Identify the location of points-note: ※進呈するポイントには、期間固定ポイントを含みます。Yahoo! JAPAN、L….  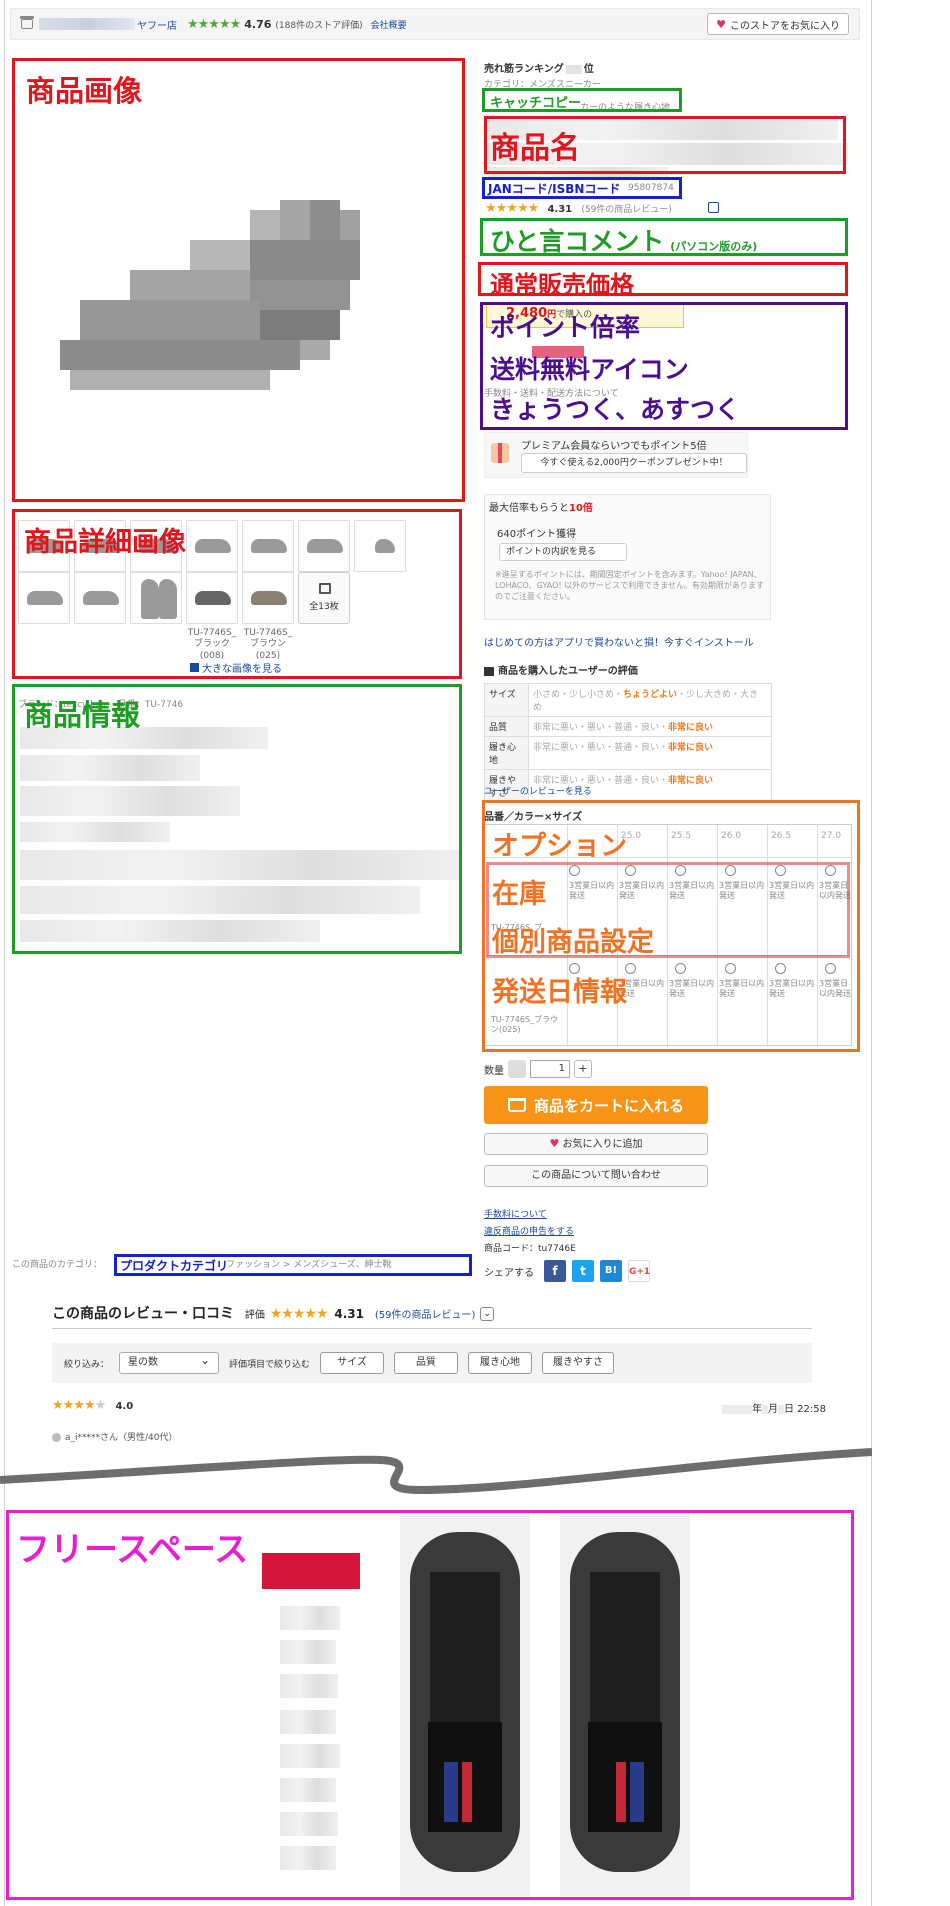
(629, 586).